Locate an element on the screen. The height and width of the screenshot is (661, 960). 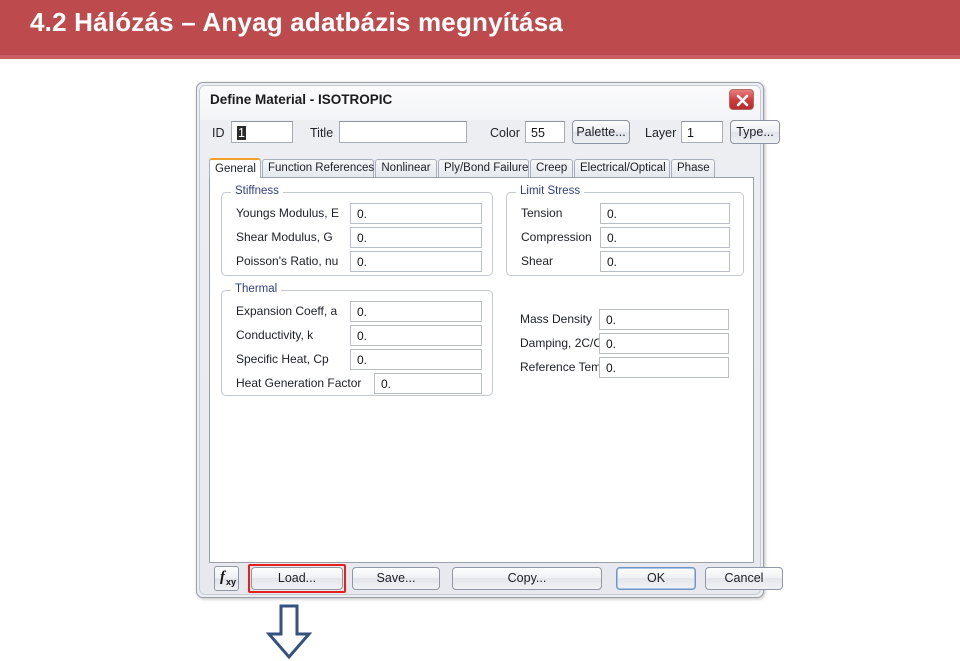
close-x-glyph is located at coordinates (742, 100).